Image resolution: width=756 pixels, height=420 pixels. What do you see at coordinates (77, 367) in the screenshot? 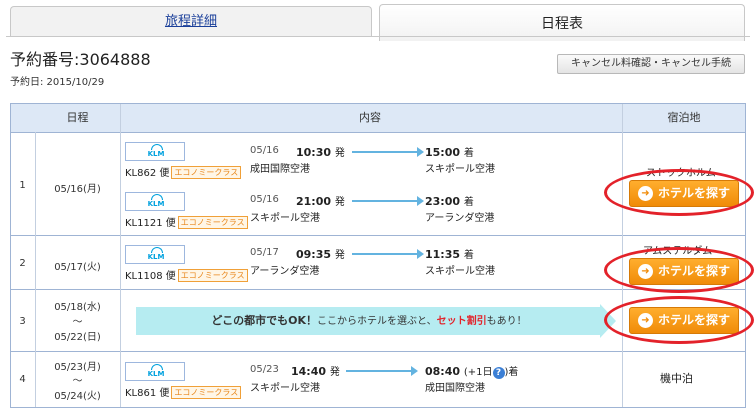
I see `row-date-from: 05/23(月)` at bounding box center [77, 367].